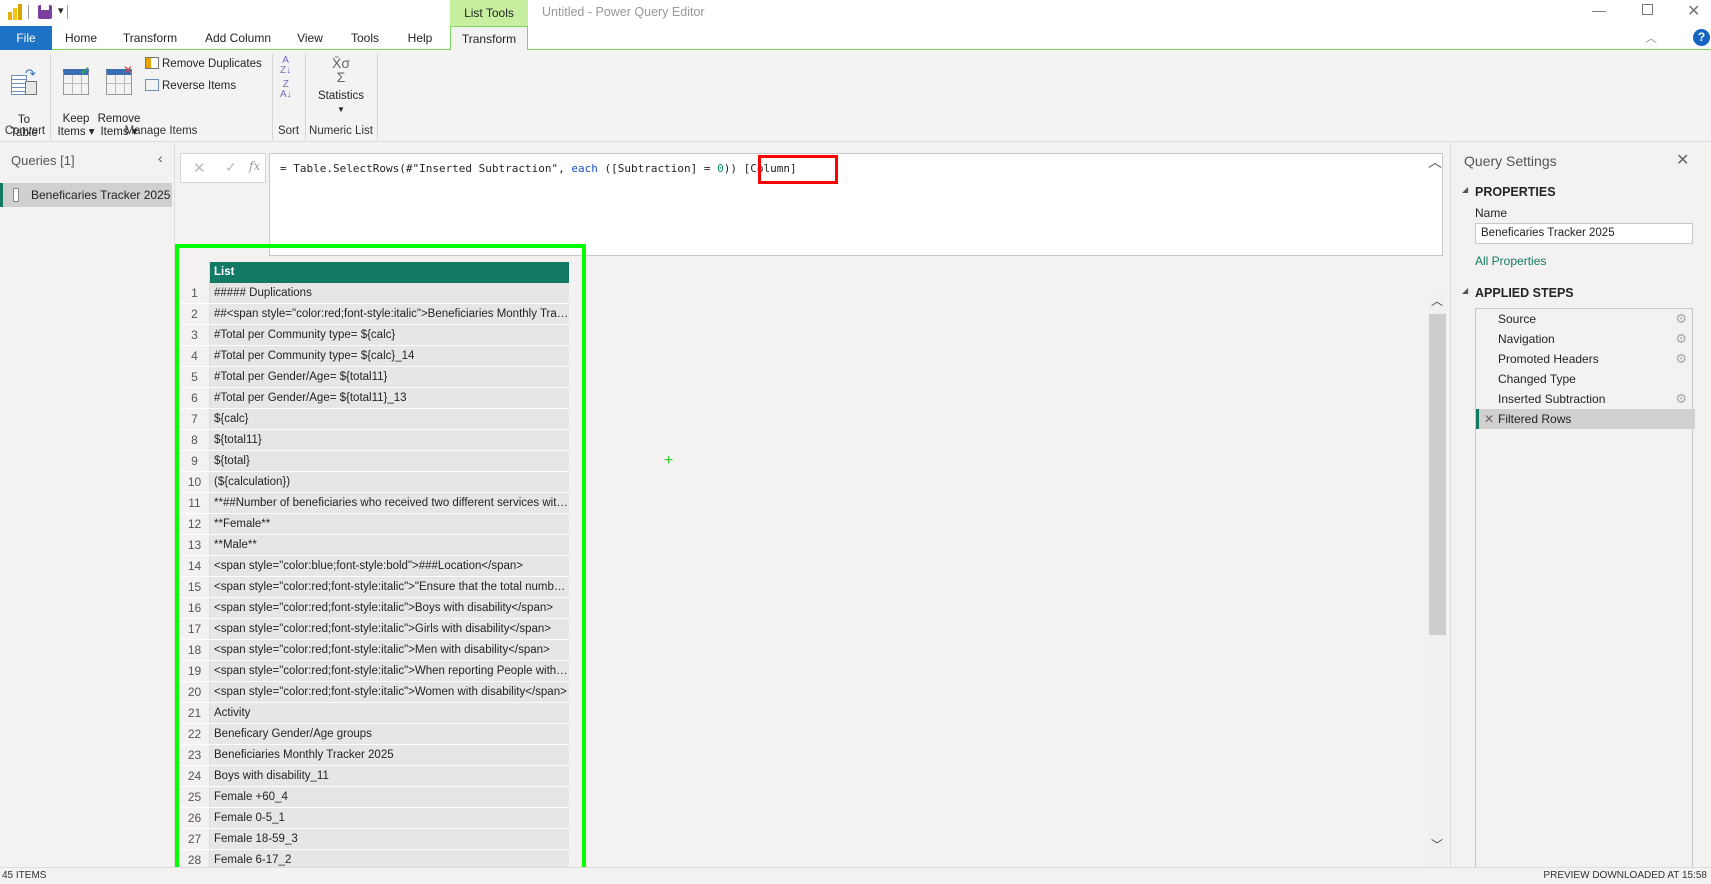  Describe the element at coordinates (238, 38) in the screenshot. I see `tab-add-column: Add Column` at that location.